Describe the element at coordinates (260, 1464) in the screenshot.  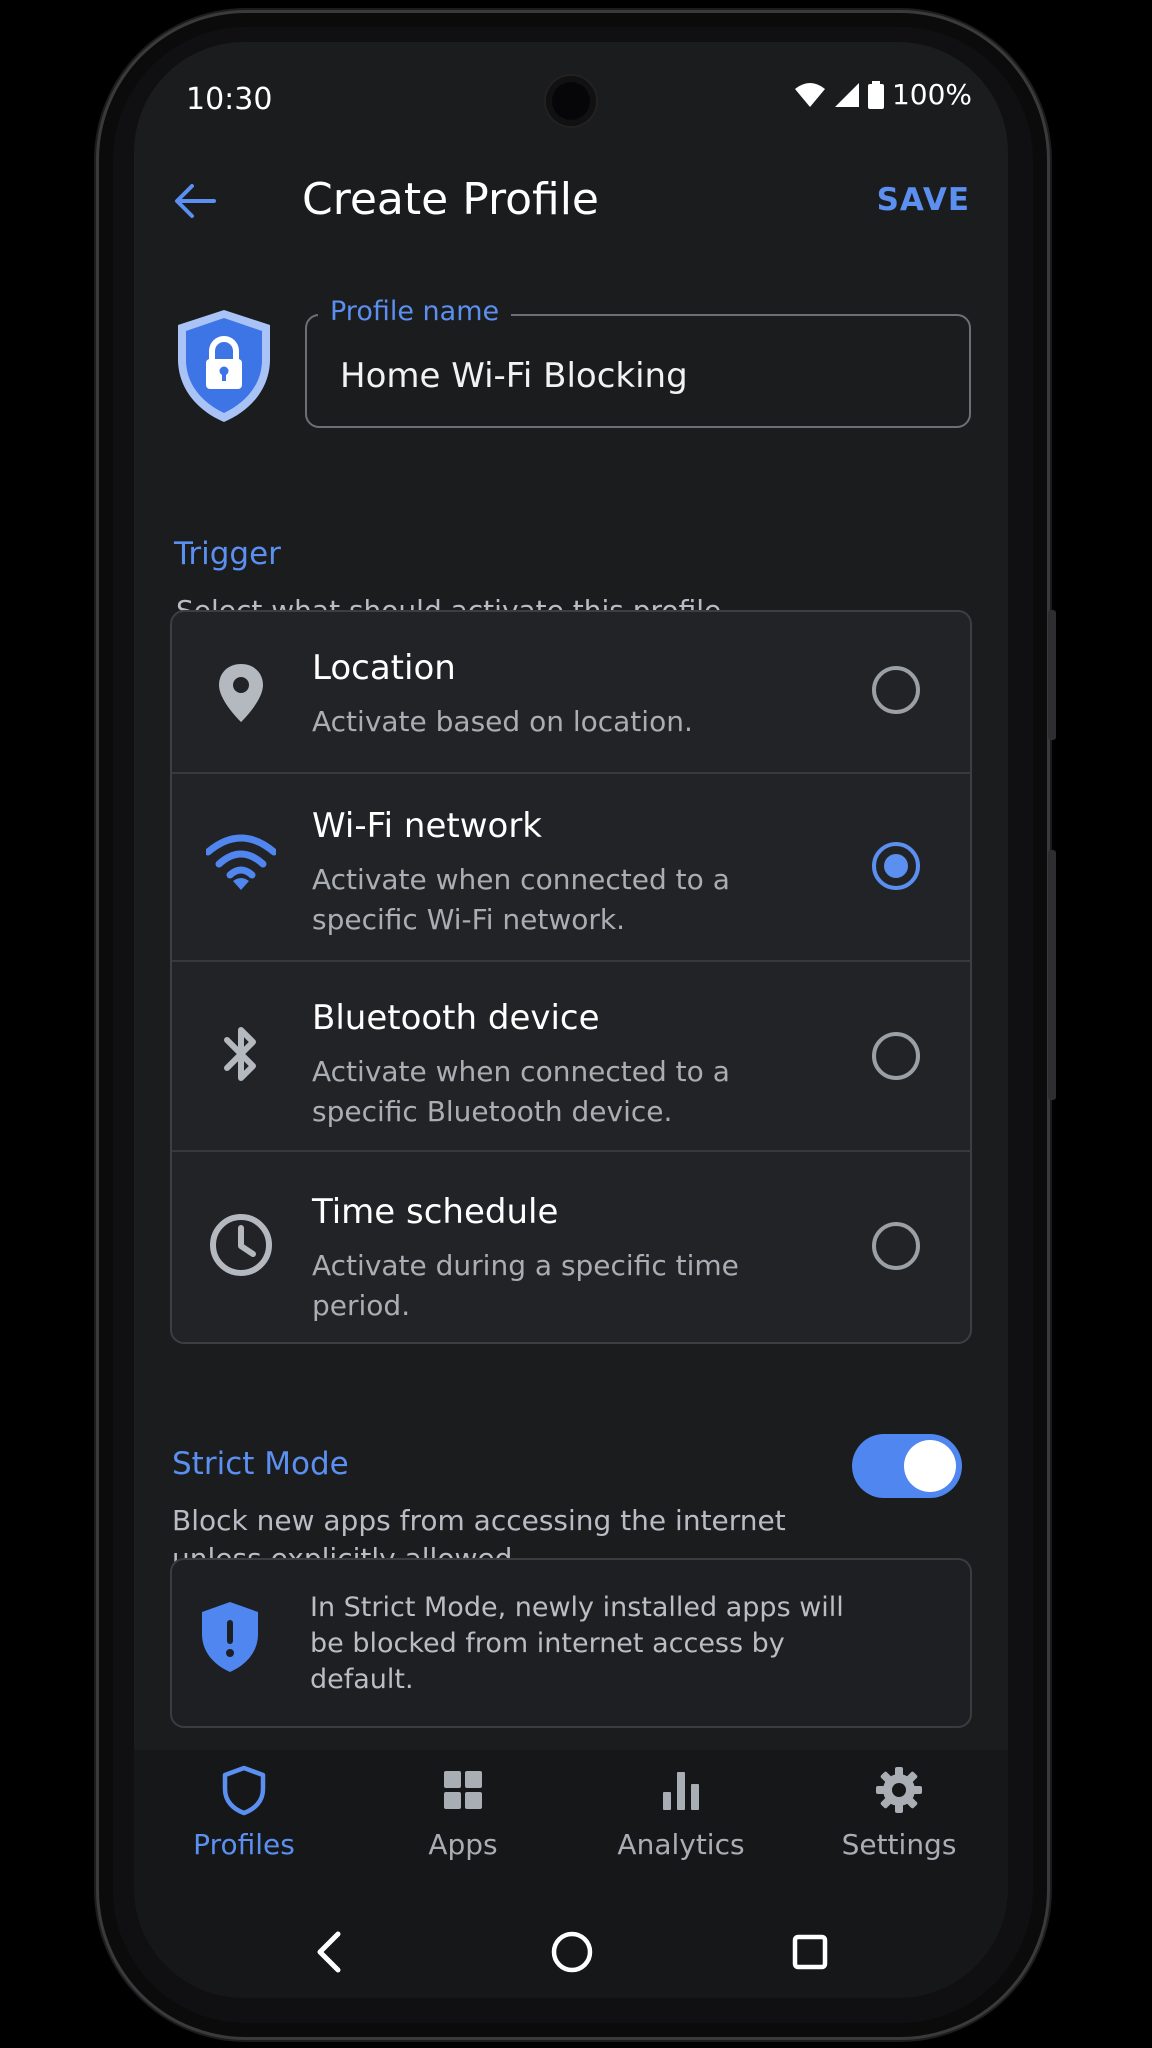
I see `strict-mode-title: Strict Mode` at that location.